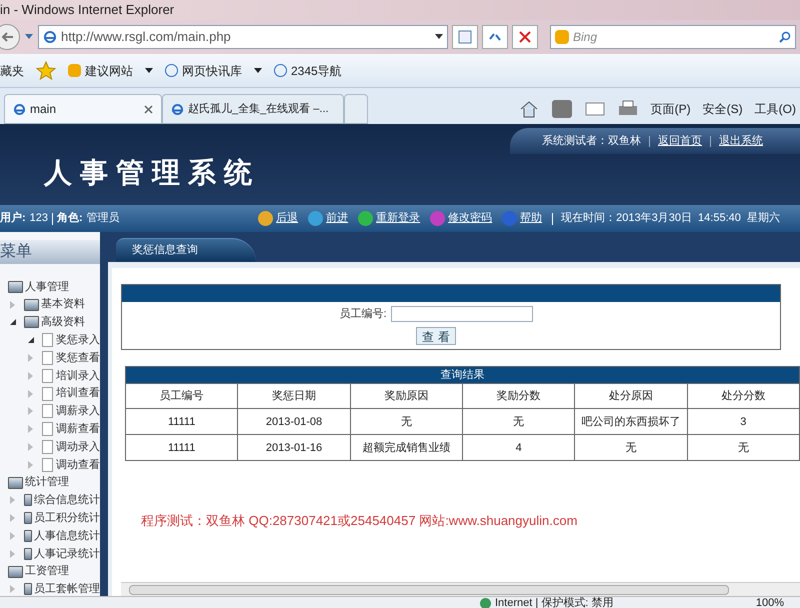 This screenshot has height=608, width=800. What do you see at coordinates (775, 109) in the screenshot?
I see `command-menu: 工具(O)` at bounding box center [775, 109].